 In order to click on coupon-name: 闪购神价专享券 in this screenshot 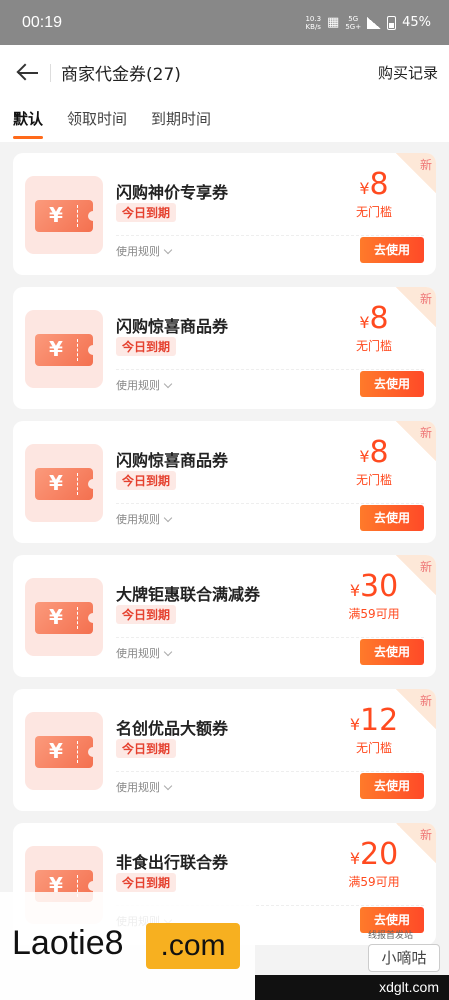, I will do `click(172, 192)`.